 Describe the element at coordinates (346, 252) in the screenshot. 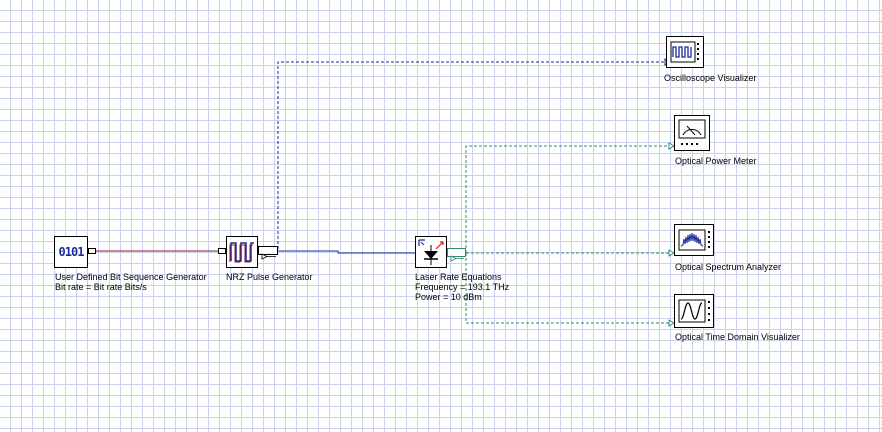

I see `wire-nrz-to-laser` at that location.